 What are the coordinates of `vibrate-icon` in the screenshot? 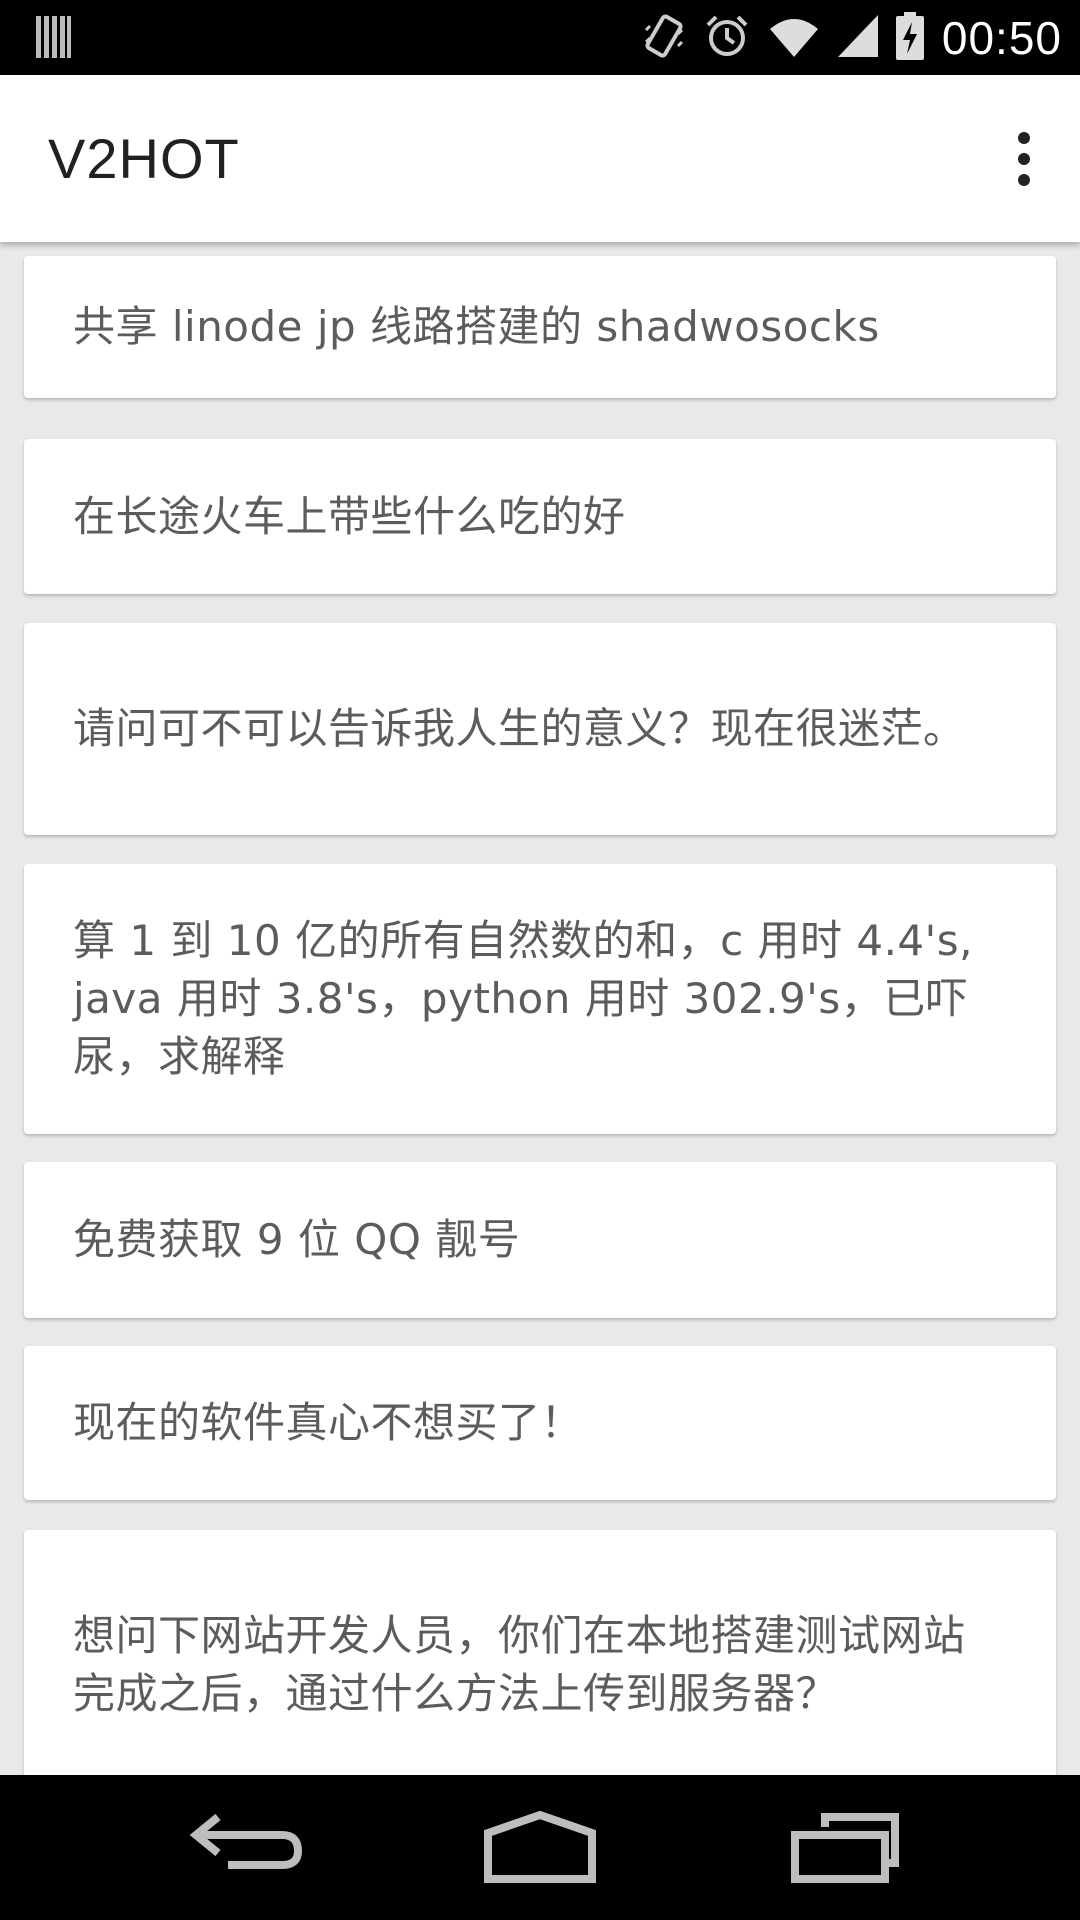 It's located at (664, 38).